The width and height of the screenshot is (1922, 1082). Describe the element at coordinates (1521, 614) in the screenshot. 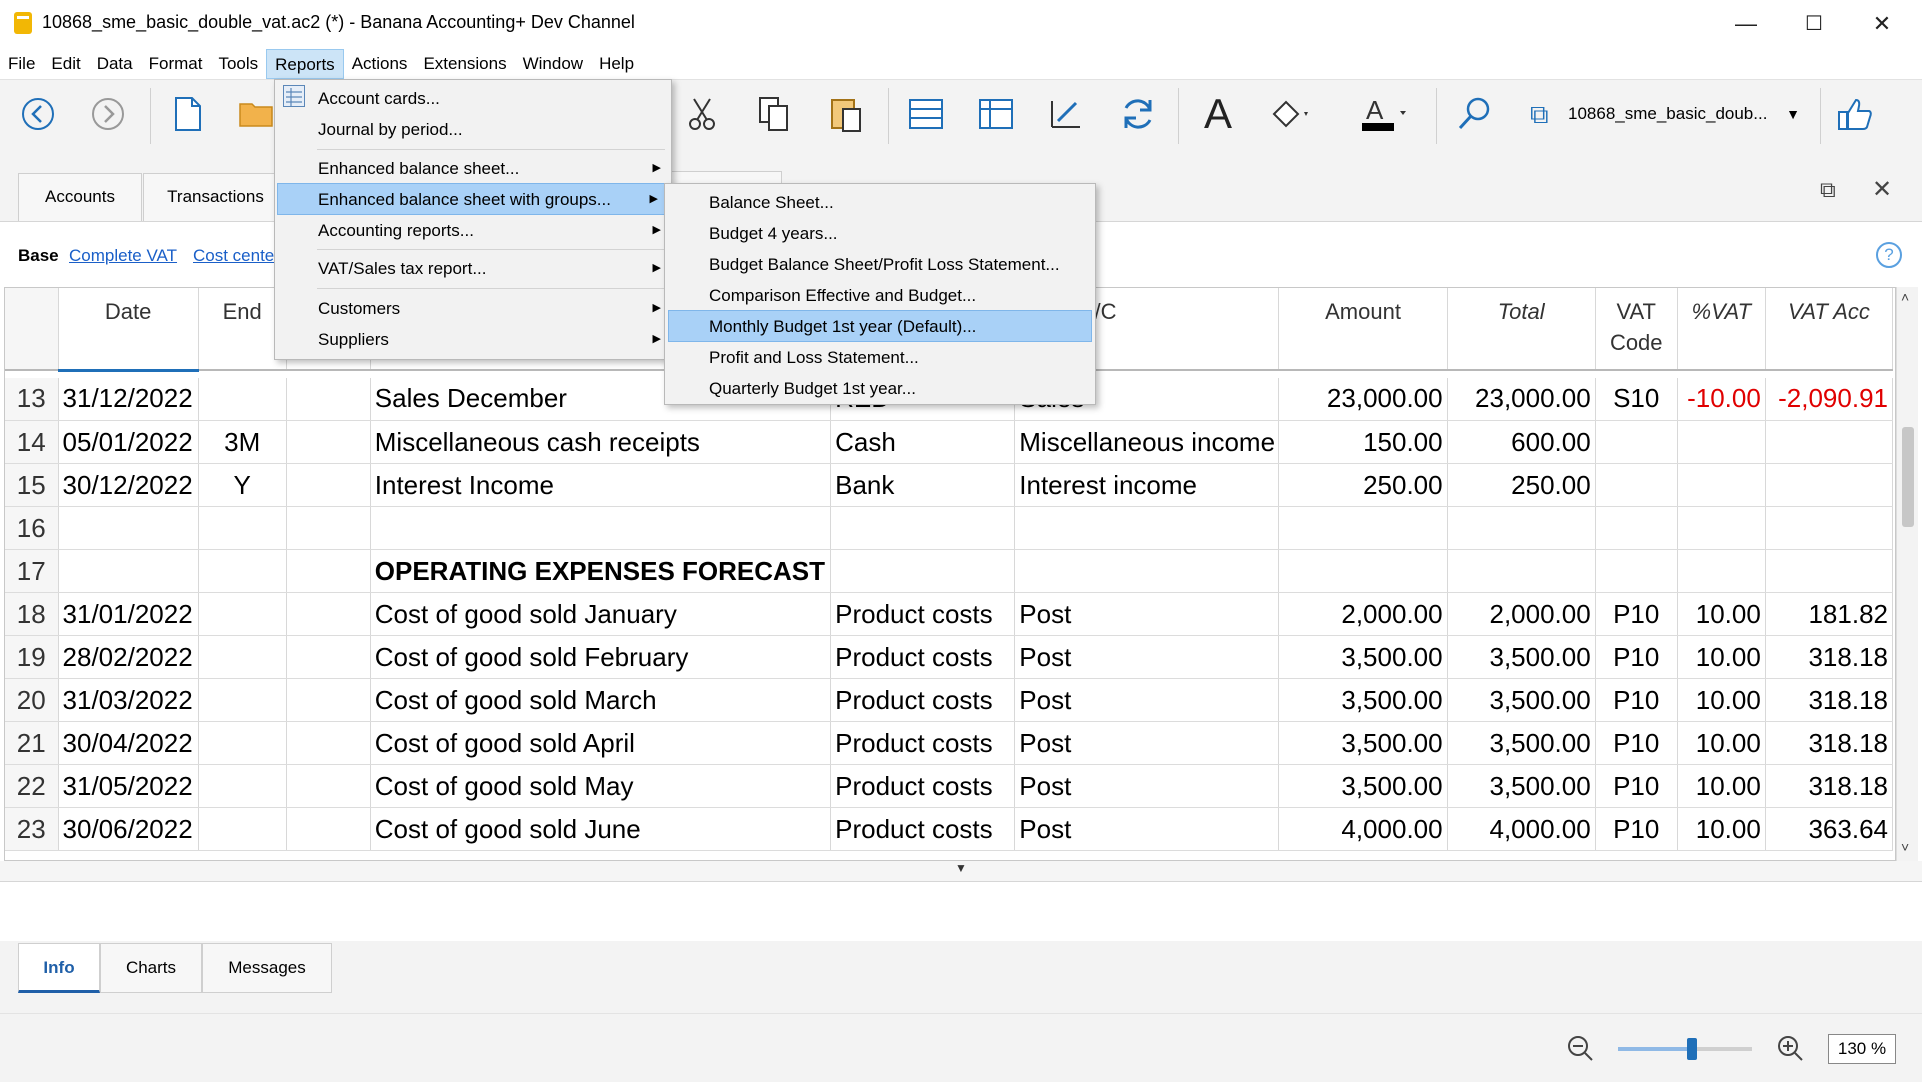

I see `total-cell: 2,000.00` at that location.